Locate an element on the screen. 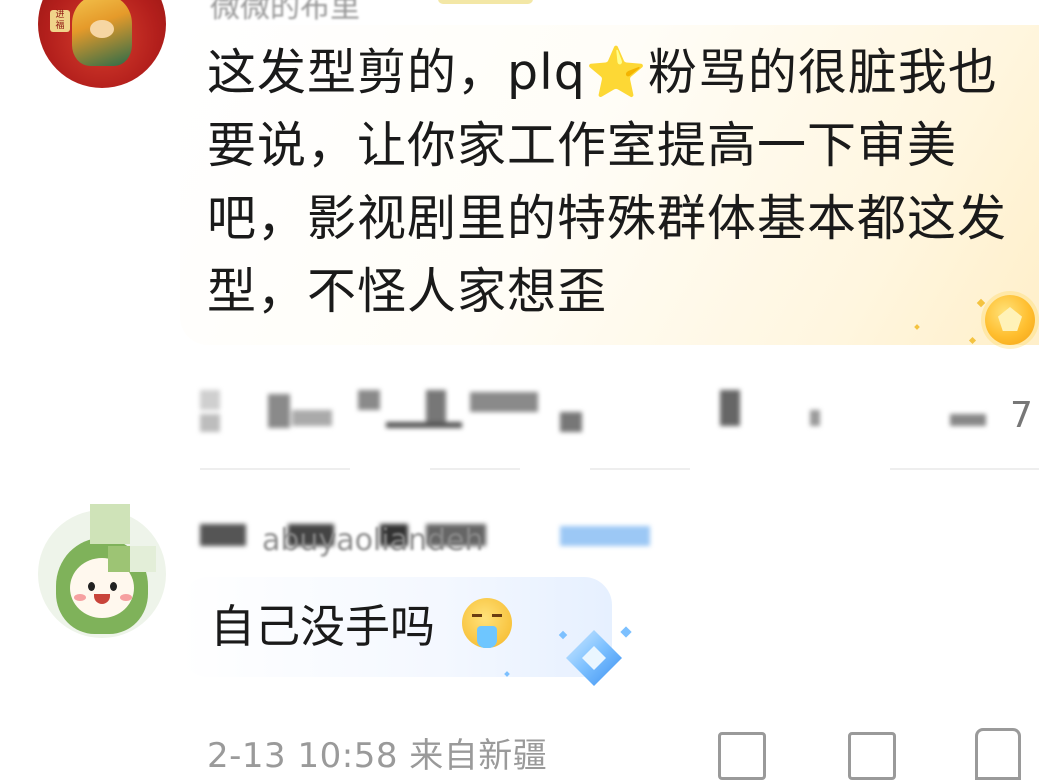 Image resolution: width=1039 pixels, height=780 pixels. comment-icon is located at coordinates (872, 756).